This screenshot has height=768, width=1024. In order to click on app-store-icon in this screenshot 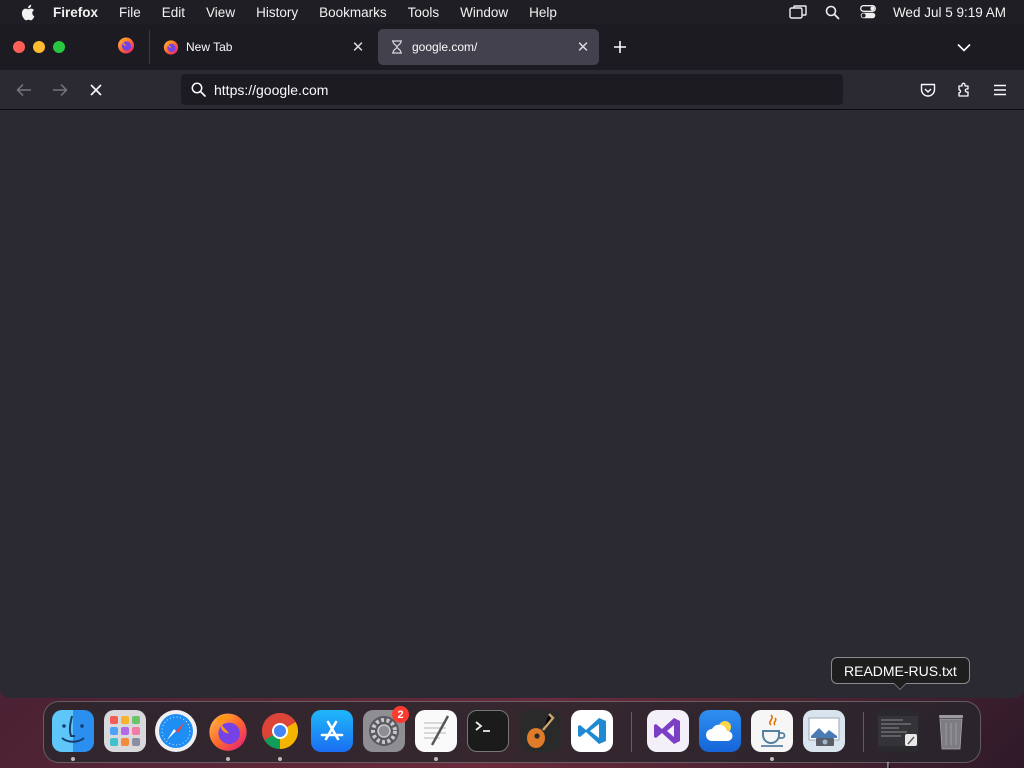, I will do `click(332, 731)`.